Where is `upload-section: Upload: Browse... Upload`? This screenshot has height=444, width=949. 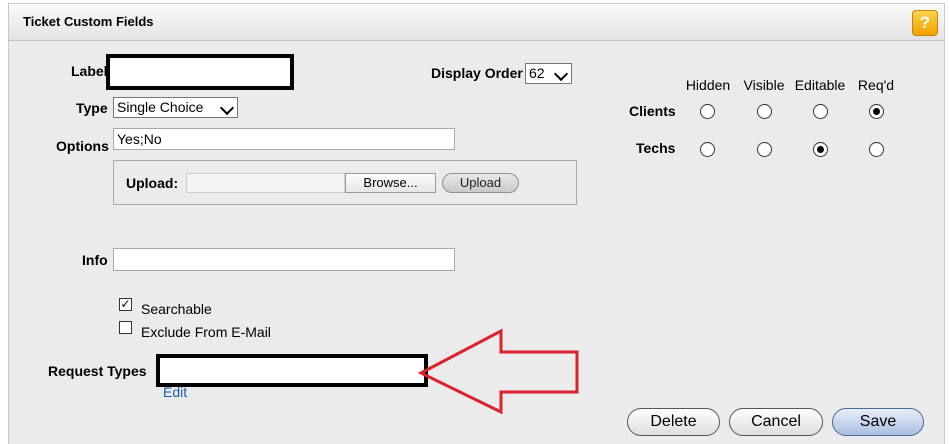
upload-section: Upload: Browse... Upload is located at coordinates (345, 182).